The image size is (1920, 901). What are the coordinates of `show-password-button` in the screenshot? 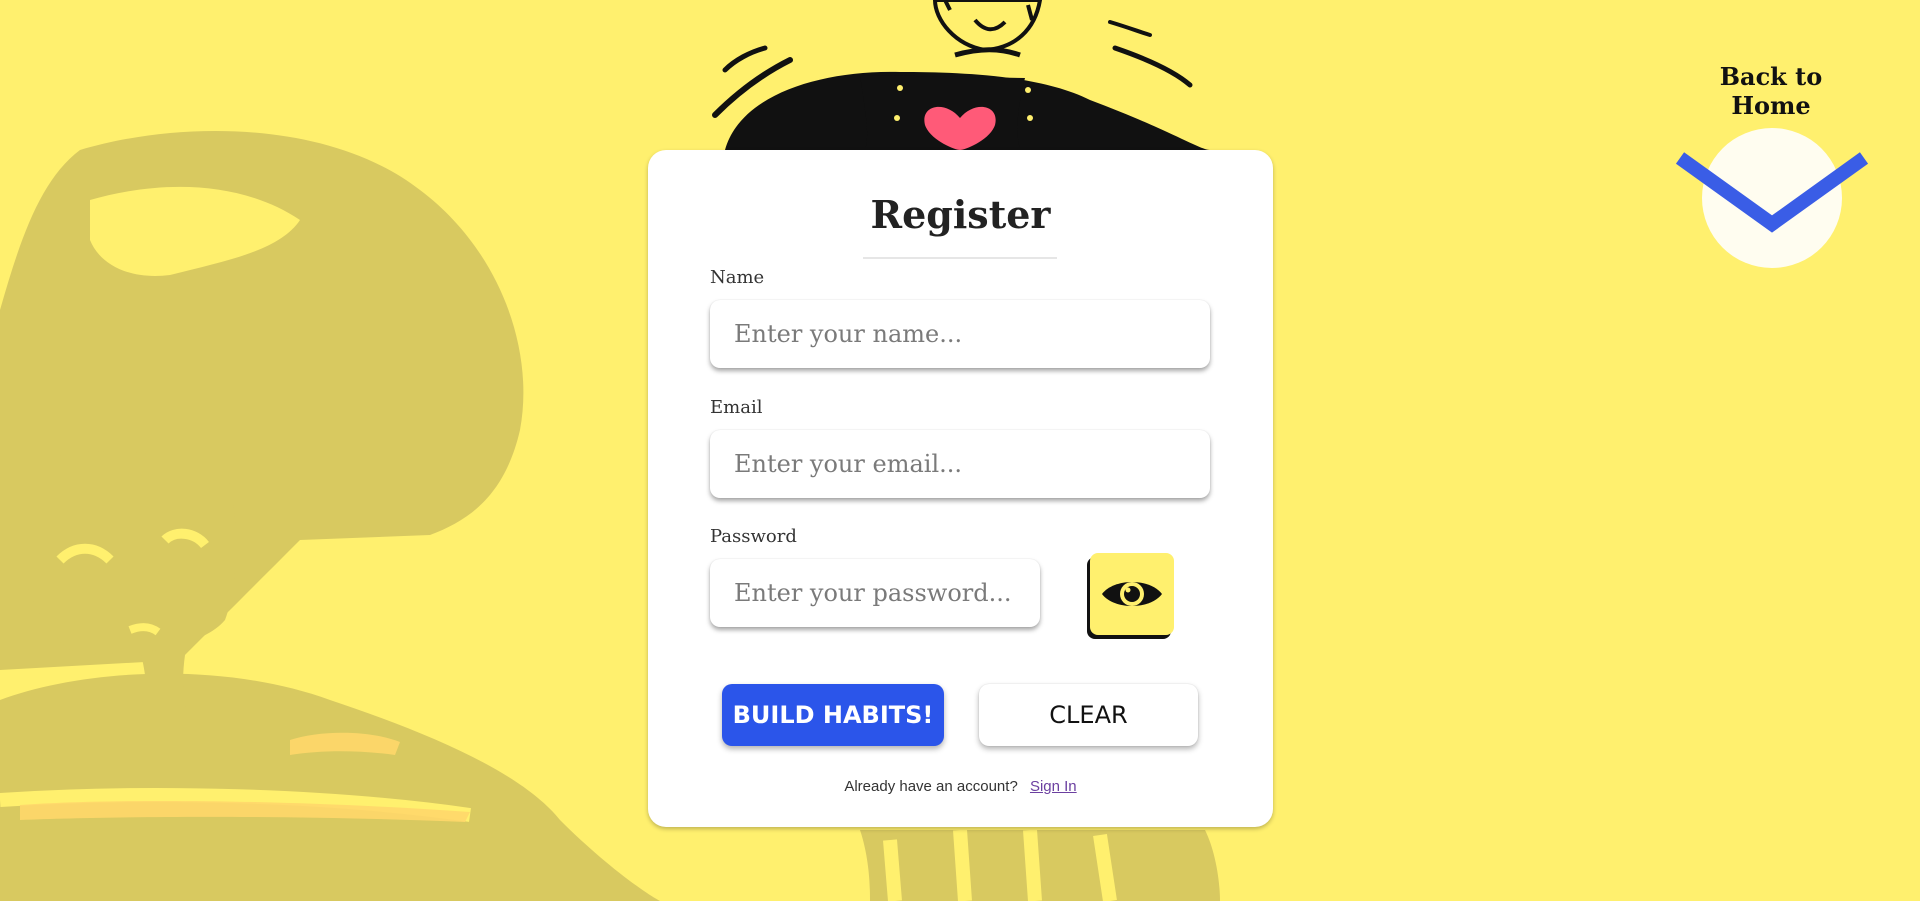 It's located at (1132, 594).